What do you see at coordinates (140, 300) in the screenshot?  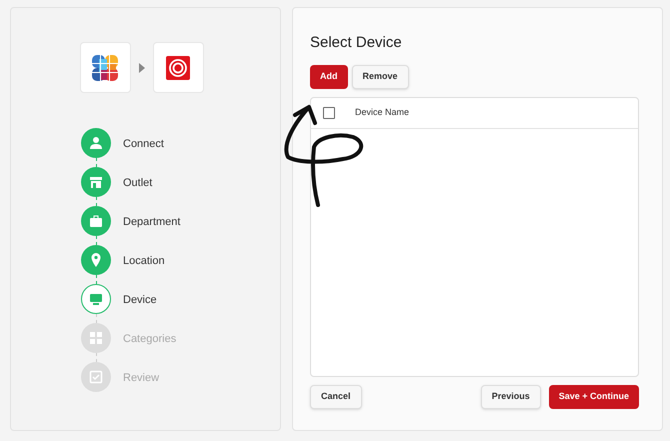 I see `step-label: Device` at bounding box center [140, 300].